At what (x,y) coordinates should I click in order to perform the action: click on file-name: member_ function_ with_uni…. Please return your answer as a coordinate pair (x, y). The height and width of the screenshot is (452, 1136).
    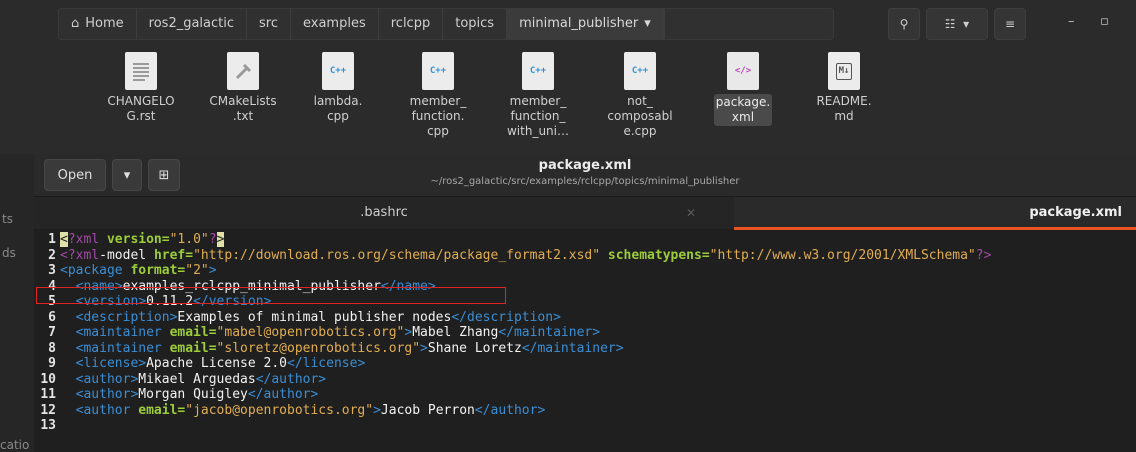
    Looking at the image, I should click on (537, 116).